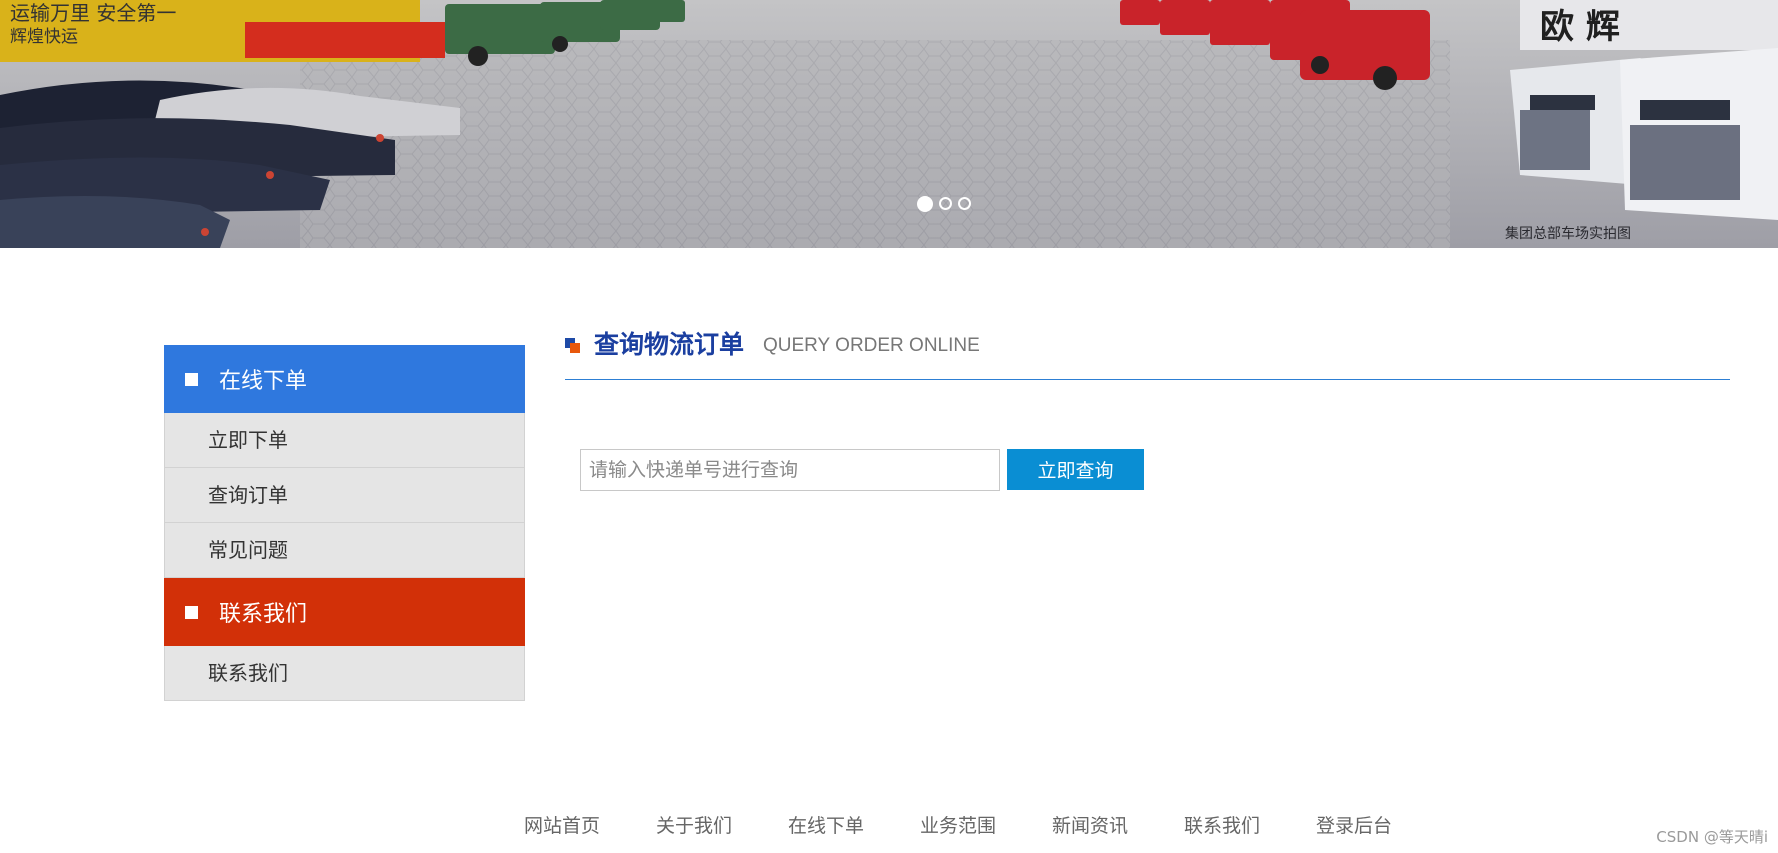 The image size is (1778, 853). I want to click on footer-link-admin-login: 登录后台, so click(1354, 824).